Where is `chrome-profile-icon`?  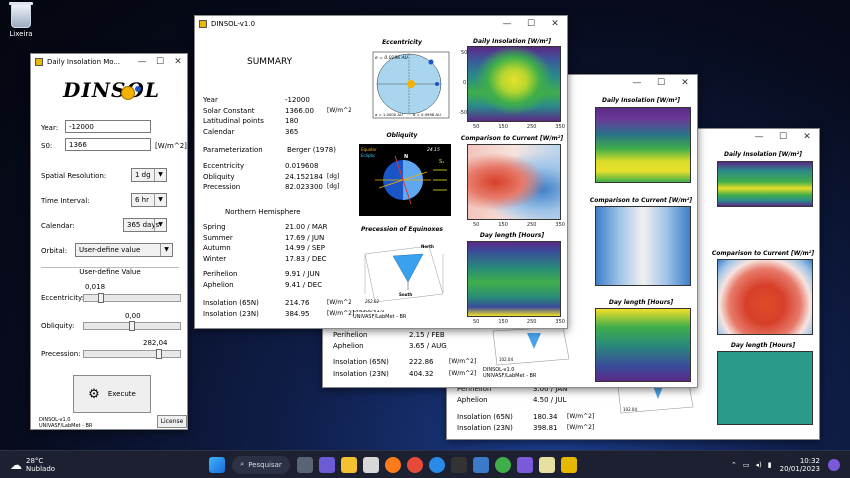 chrome-profile-icon is located at coordinates (502, 464).